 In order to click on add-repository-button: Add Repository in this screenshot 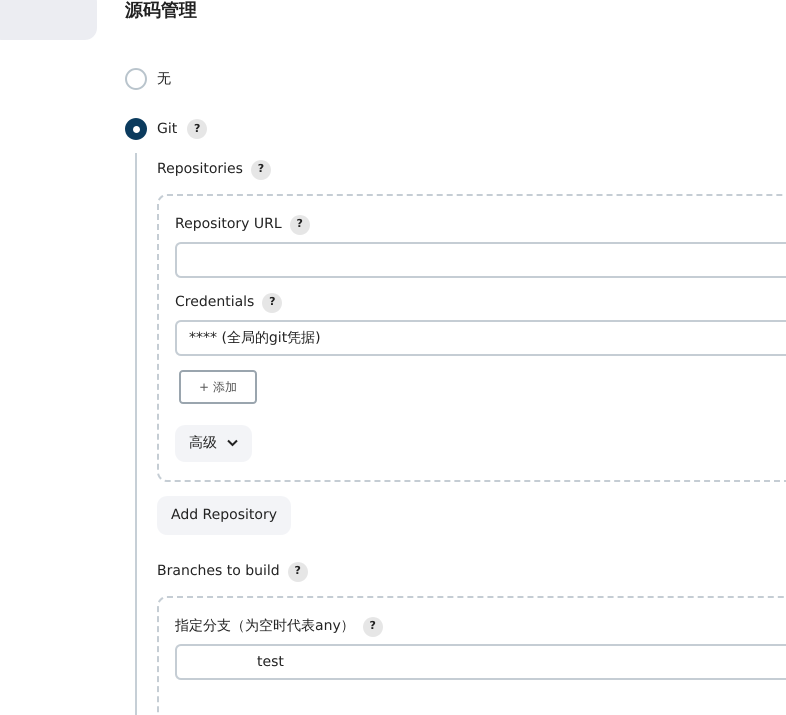, I will do `click(224, 515)`.